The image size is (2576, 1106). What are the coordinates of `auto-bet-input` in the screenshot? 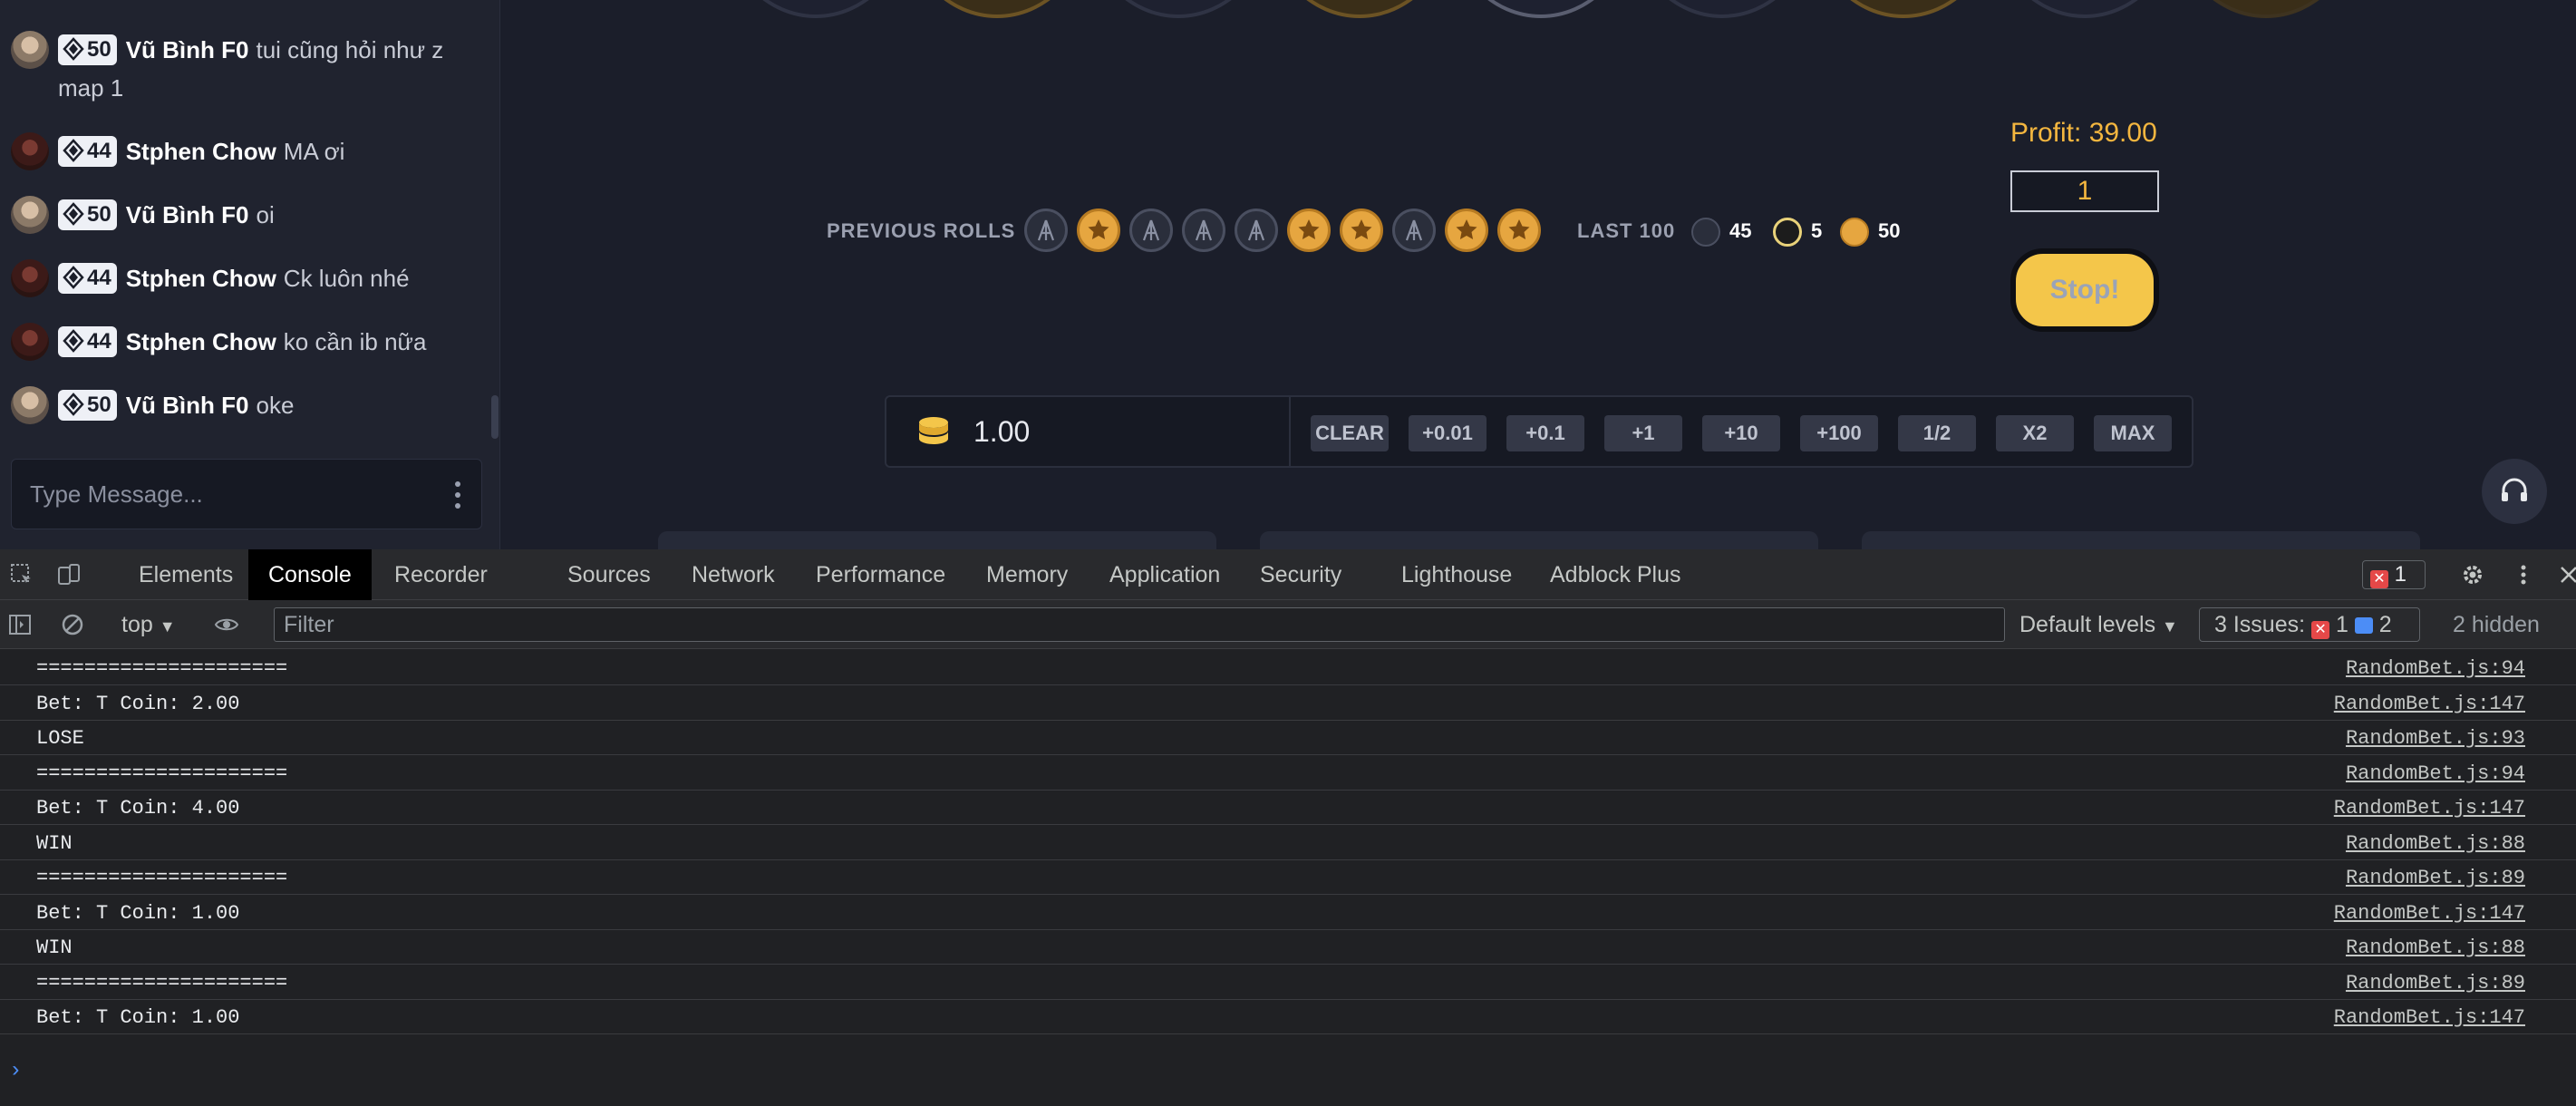 It's located at (2084, 191).